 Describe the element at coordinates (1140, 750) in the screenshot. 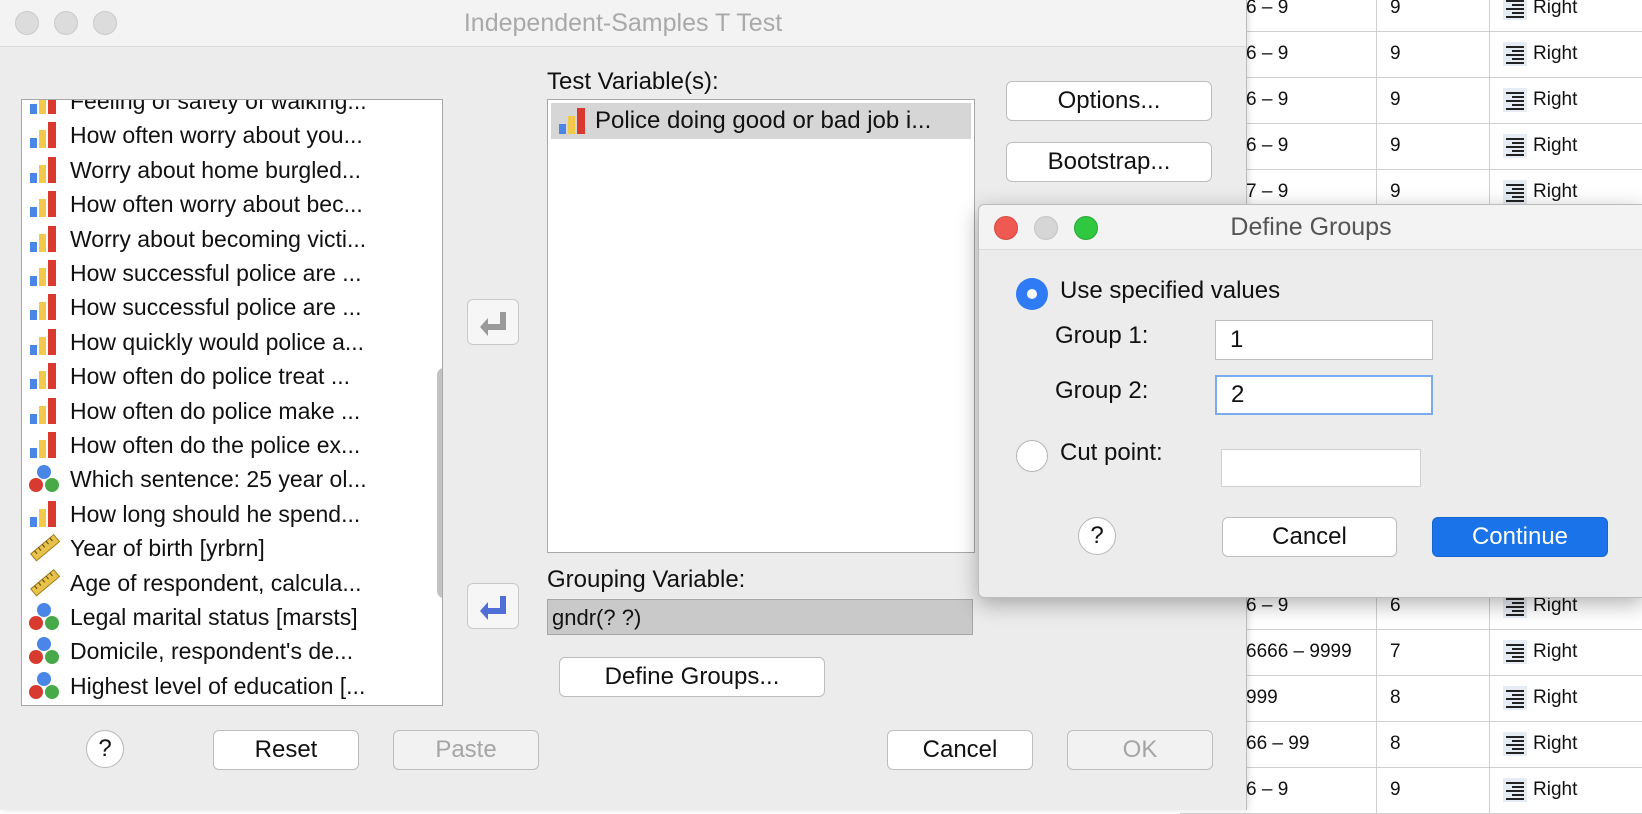

I see `ok-button: OK` at that location.